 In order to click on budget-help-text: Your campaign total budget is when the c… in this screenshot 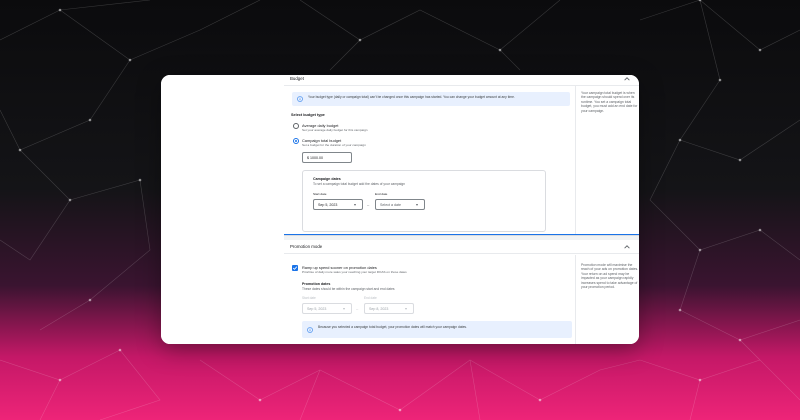, I will do `click(609, 102)`.